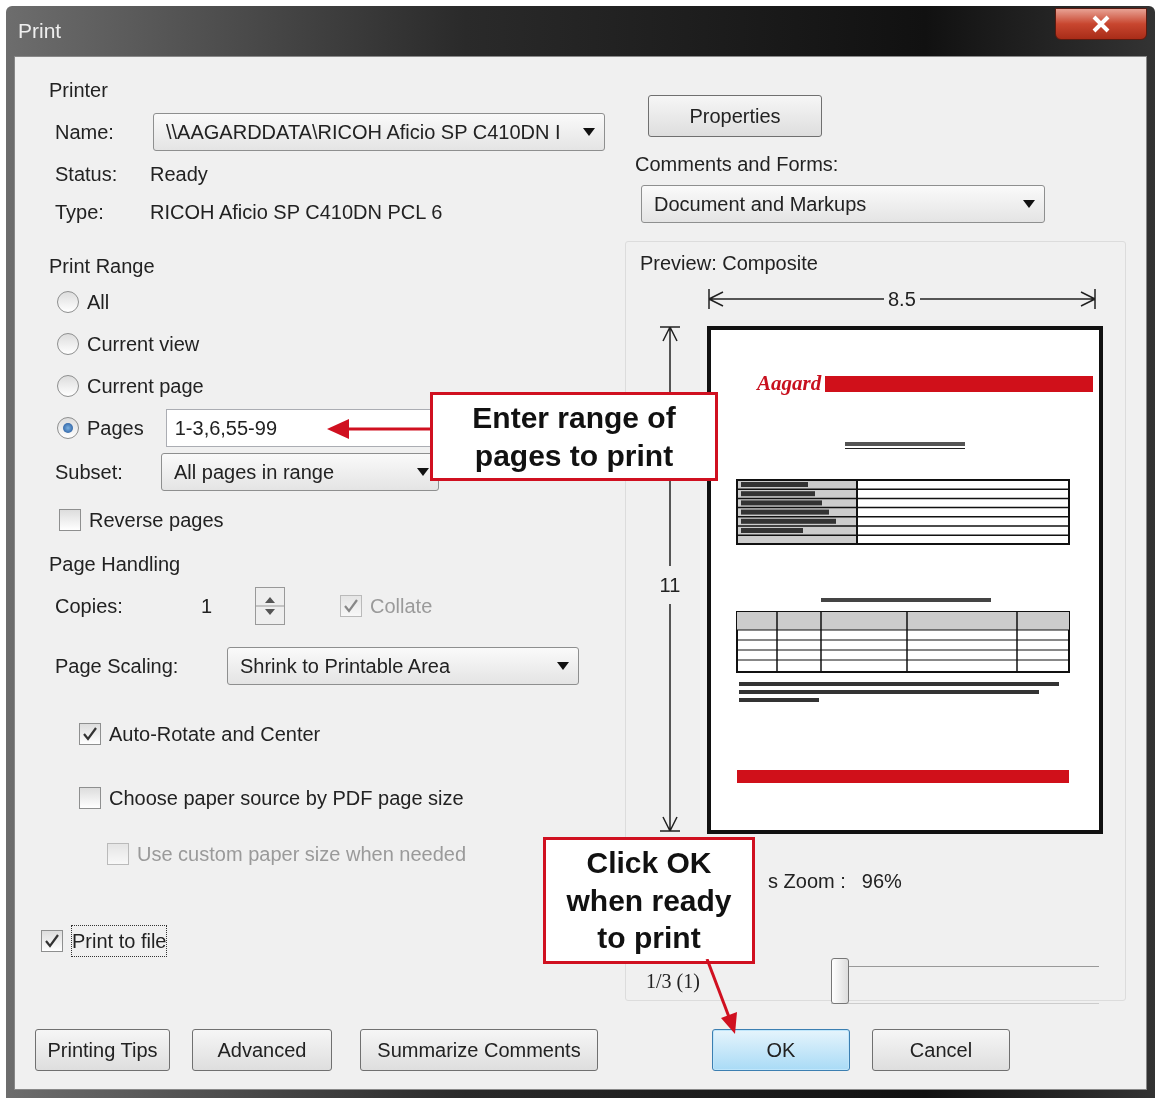  What do you see at coordinates (262, 1050) in the screenshot?
I see `dialog-button: Advanced` at bounding box center [262, 1050].